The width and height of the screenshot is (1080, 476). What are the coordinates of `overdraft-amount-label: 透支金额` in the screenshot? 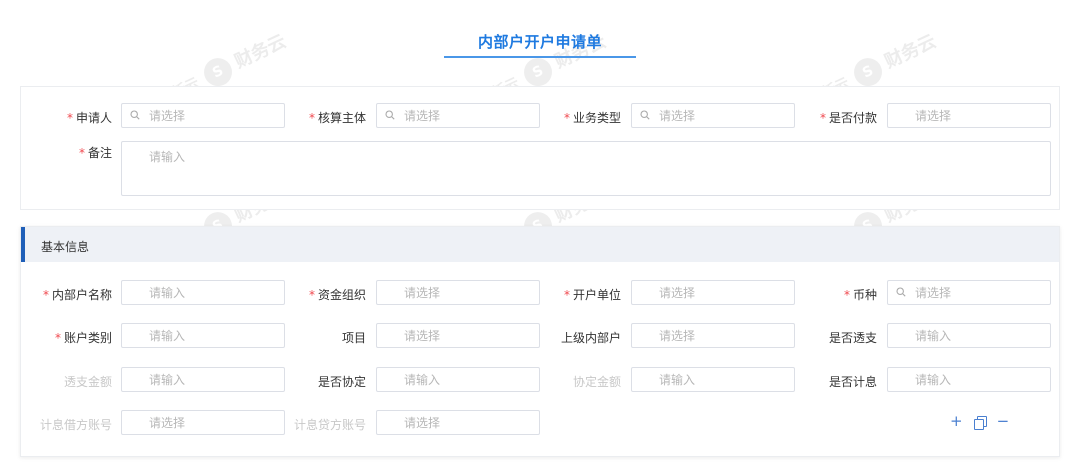 It's located at (87, 382).